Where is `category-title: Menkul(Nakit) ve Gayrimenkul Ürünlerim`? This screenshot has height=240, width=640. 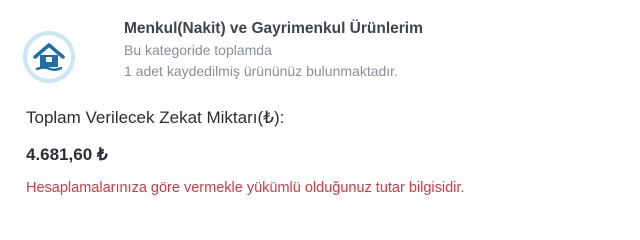 category-title: Menkul(Nakit) ve Gayrimenkul Ürünlerim is located at coordinates (273, 28).